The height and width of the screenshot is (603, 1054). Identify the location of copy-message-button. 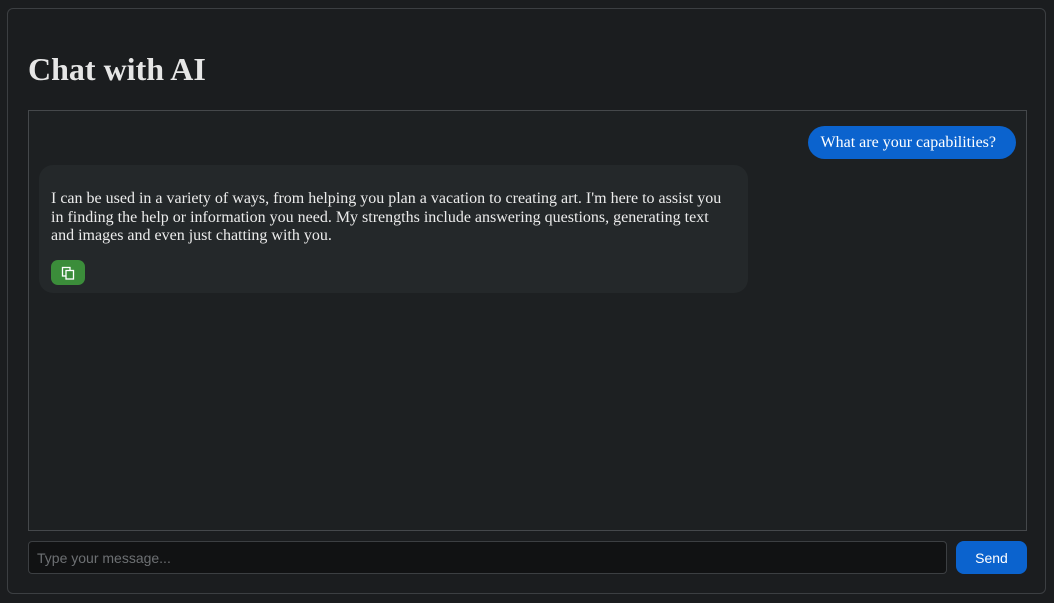
(68, 272).